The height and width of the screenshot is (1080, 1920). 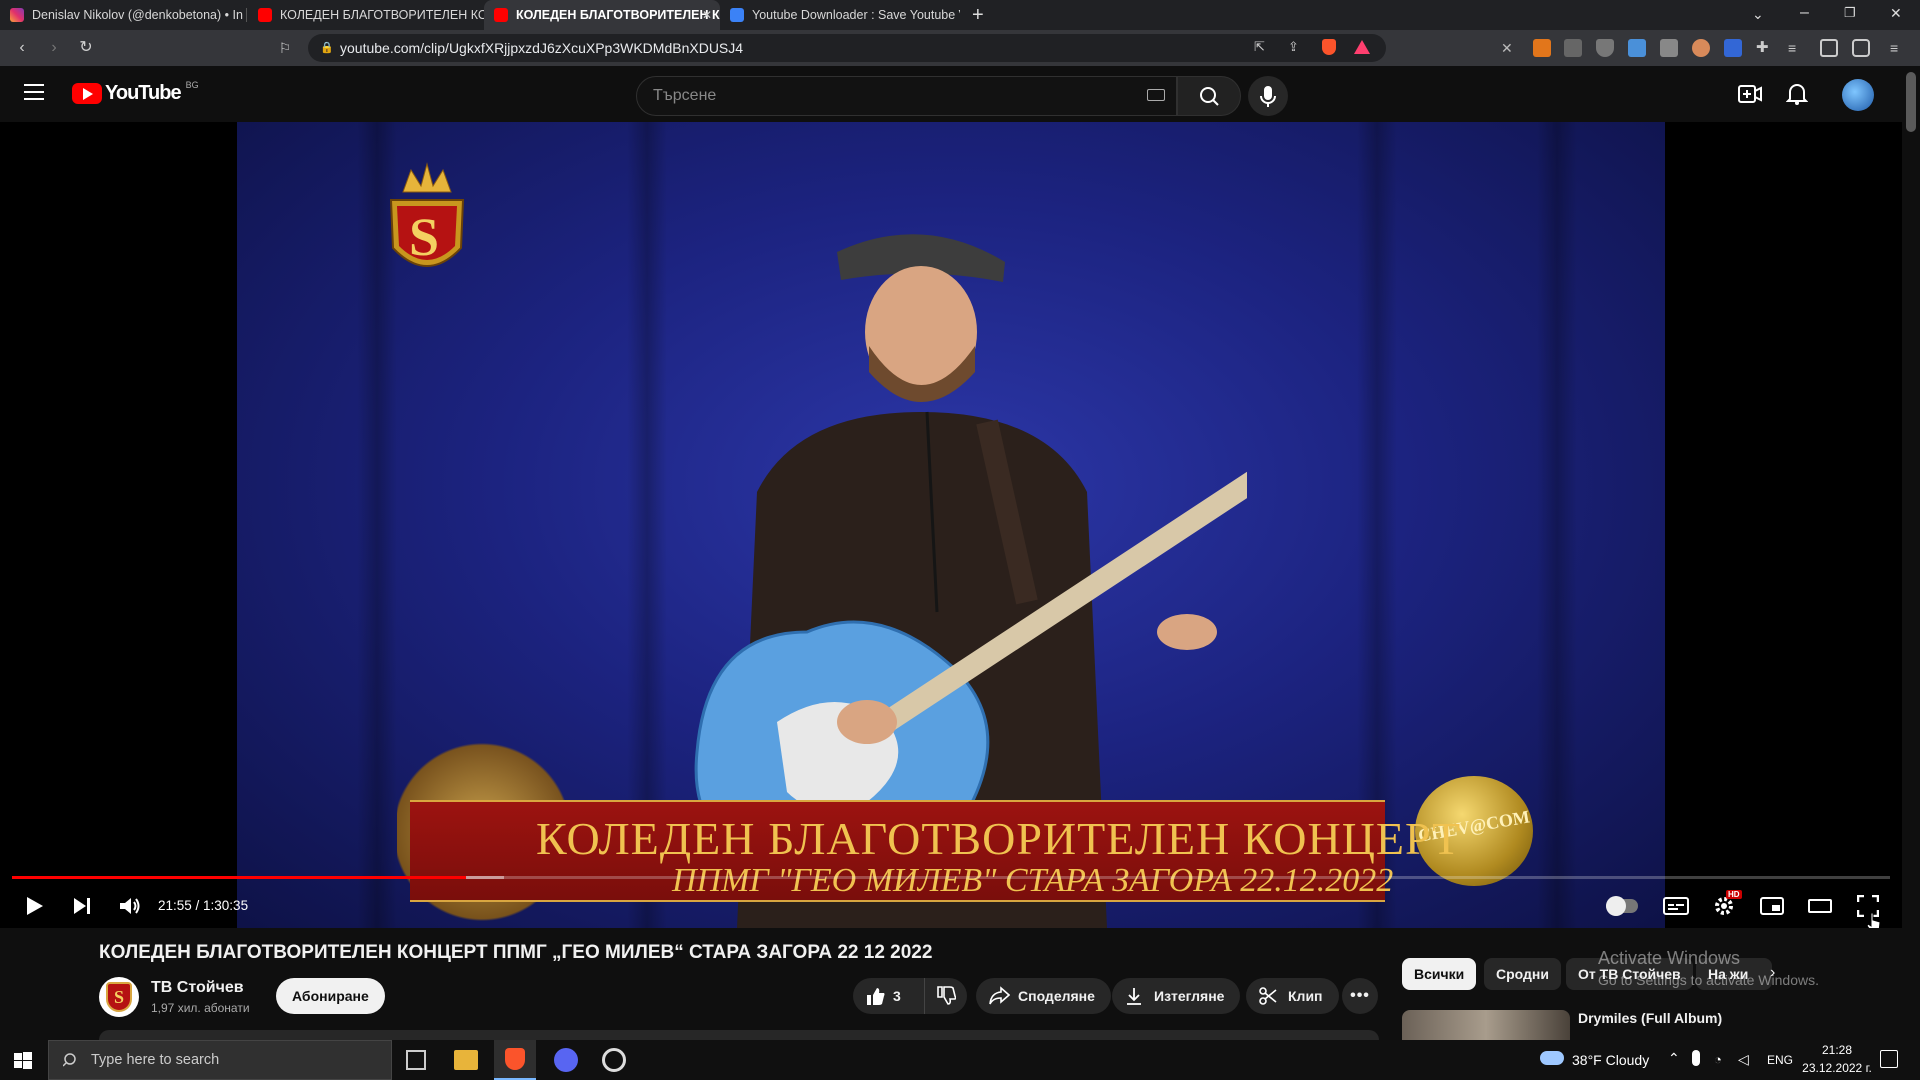 What do you see at coordinates (1292, 996) in the screenshot?
I see `clip-button: Клип` at bounding box center [1292, 996].